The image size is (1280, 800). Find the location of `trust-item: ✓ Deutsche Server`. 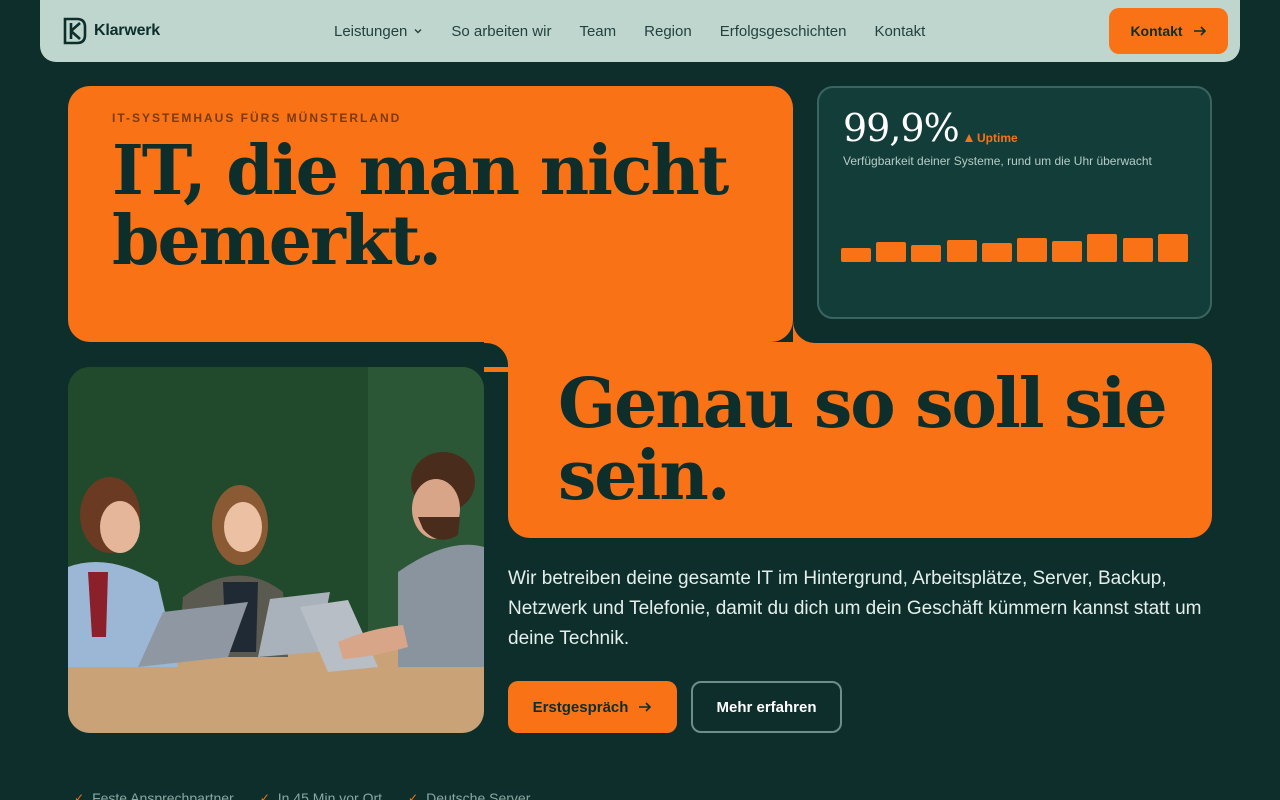

trust-item: ✓ Deutsche Server is located at coordinates (469, 795).